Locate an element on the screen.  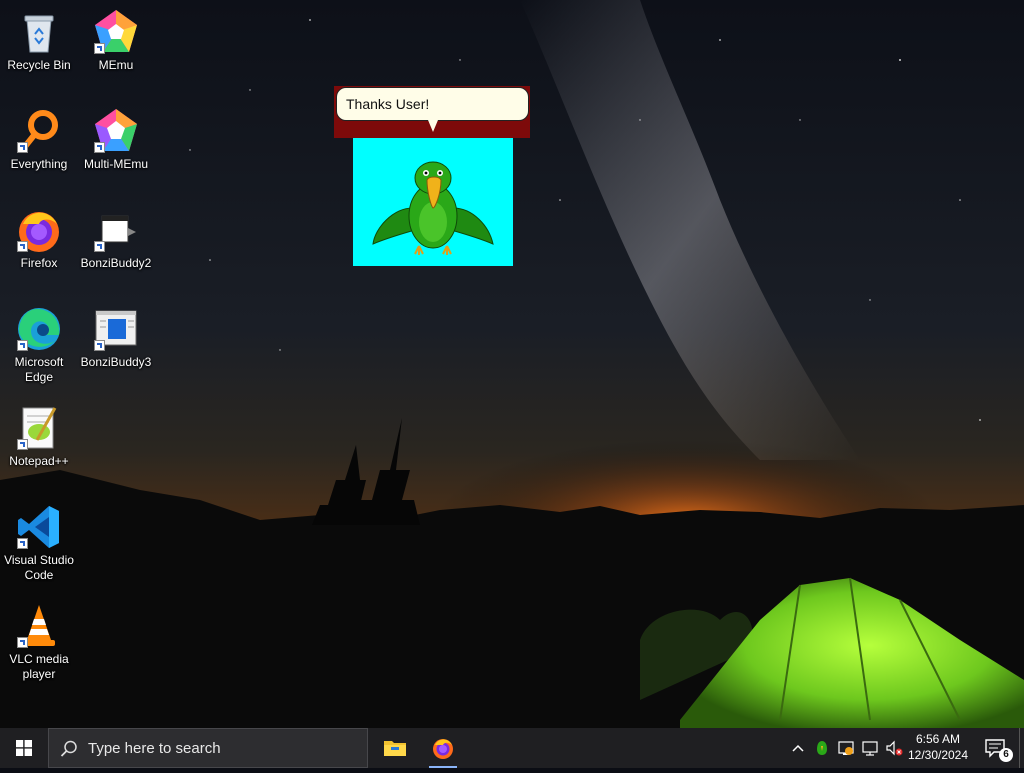
memu-icon is located at coordinates (116, 32).